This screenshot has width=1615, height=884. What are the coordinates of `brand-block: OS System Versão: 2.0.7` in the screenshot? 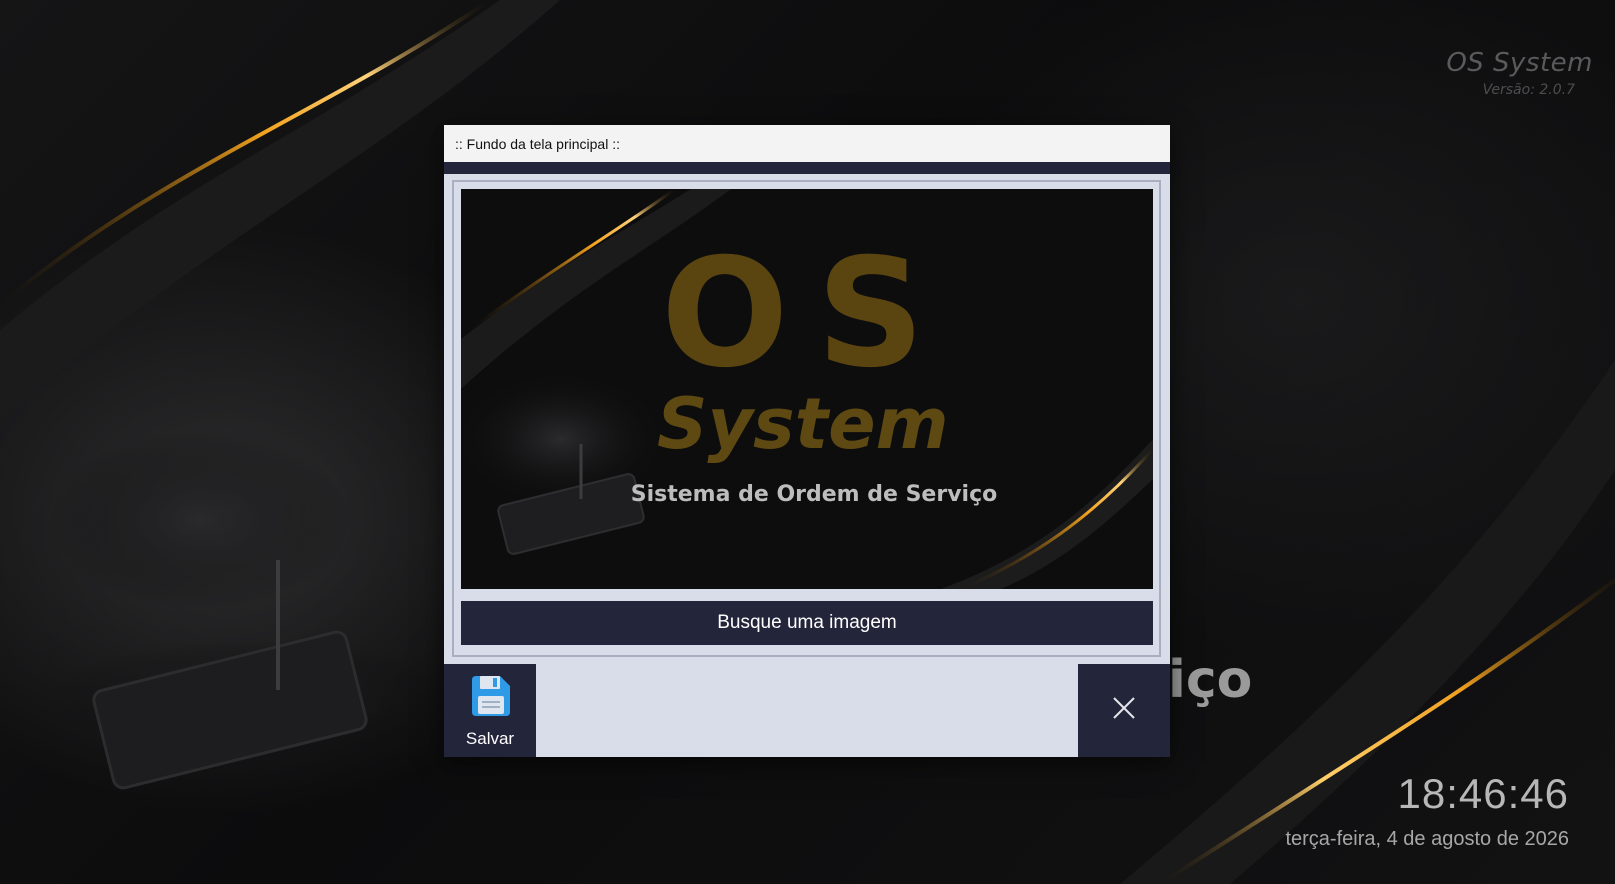 It's located at (1519, 73).